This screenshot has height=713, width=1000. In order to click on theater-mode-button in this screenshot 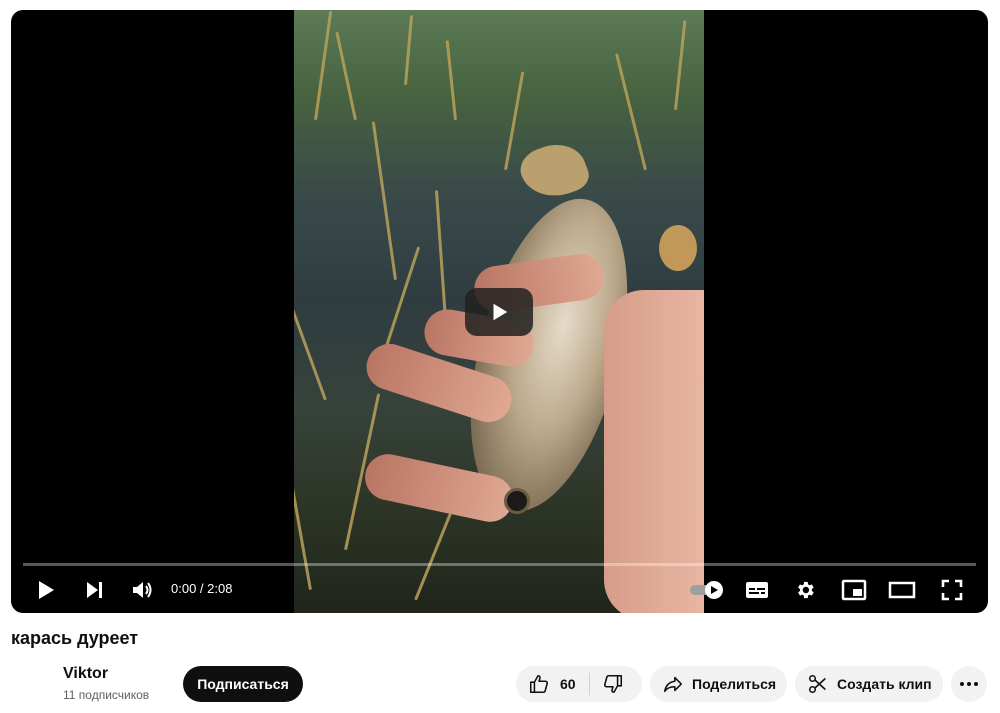, I will do `click(902, 590)`.